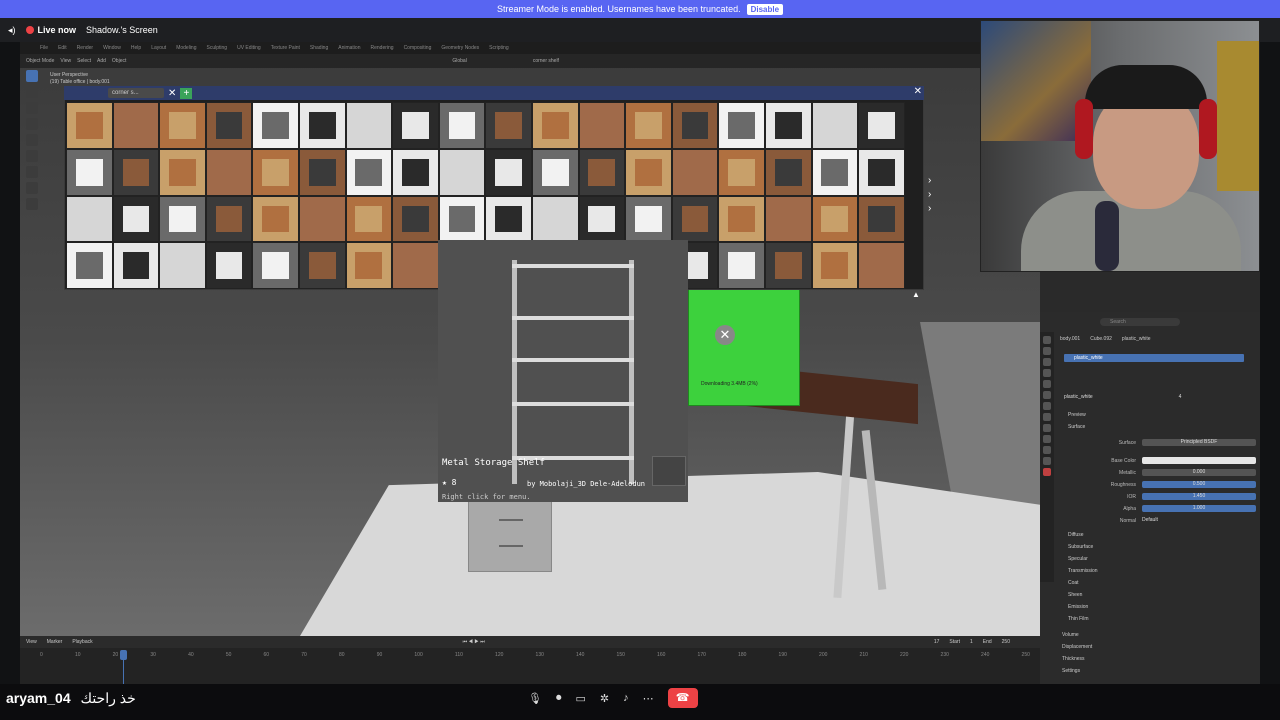 This screenshot has height=720, width=1280. I want to click on rotate-tool-icon, so click(32, 124).